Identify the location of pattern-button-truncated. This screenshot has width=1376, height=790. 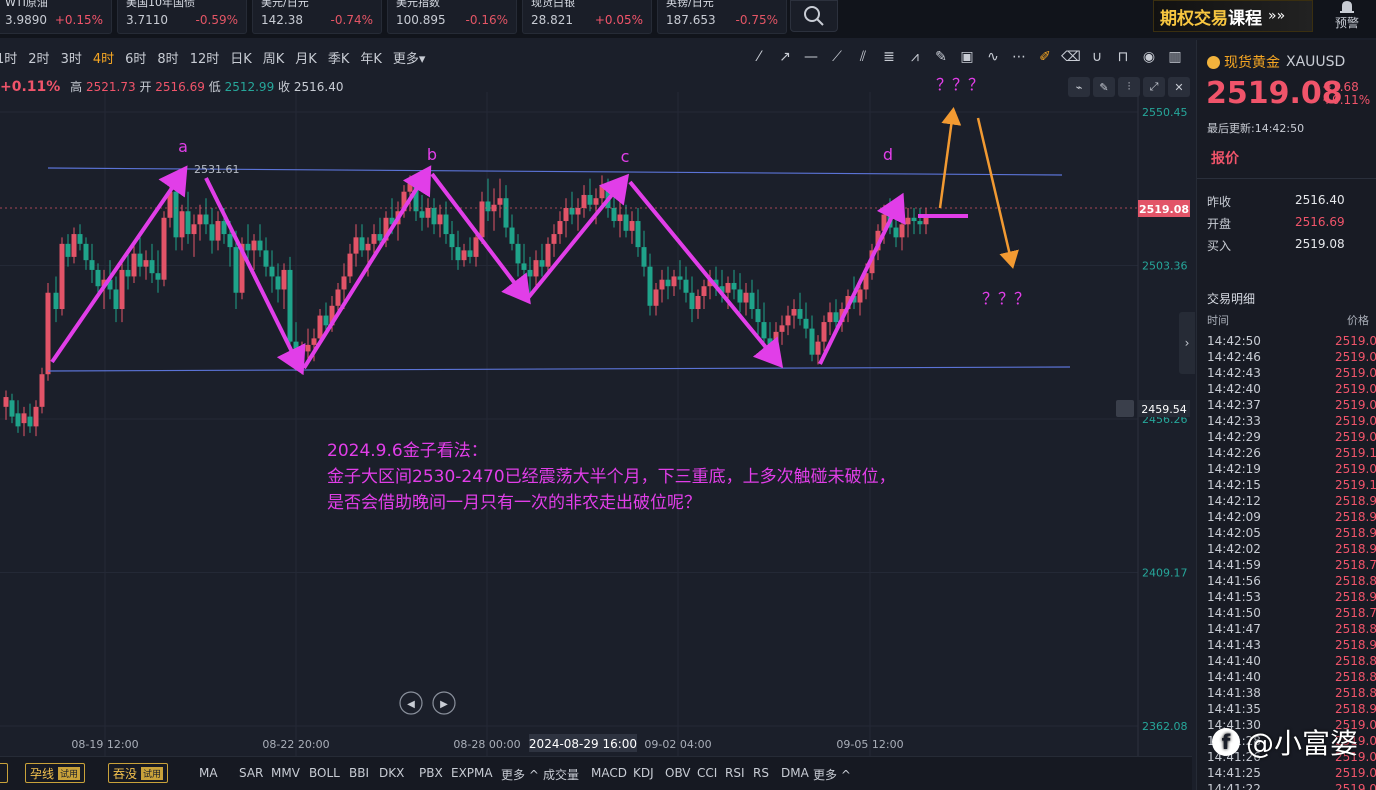
(4, 773).